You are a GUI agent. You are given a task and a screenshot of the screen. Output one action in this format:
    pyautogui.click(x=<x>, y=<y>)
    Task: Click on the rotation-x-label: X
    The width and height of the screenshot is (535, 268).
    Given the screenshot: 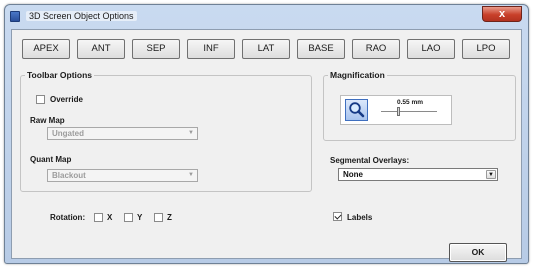 What is the action you would take?
    pyautogui.click(x=110, y=217)
    